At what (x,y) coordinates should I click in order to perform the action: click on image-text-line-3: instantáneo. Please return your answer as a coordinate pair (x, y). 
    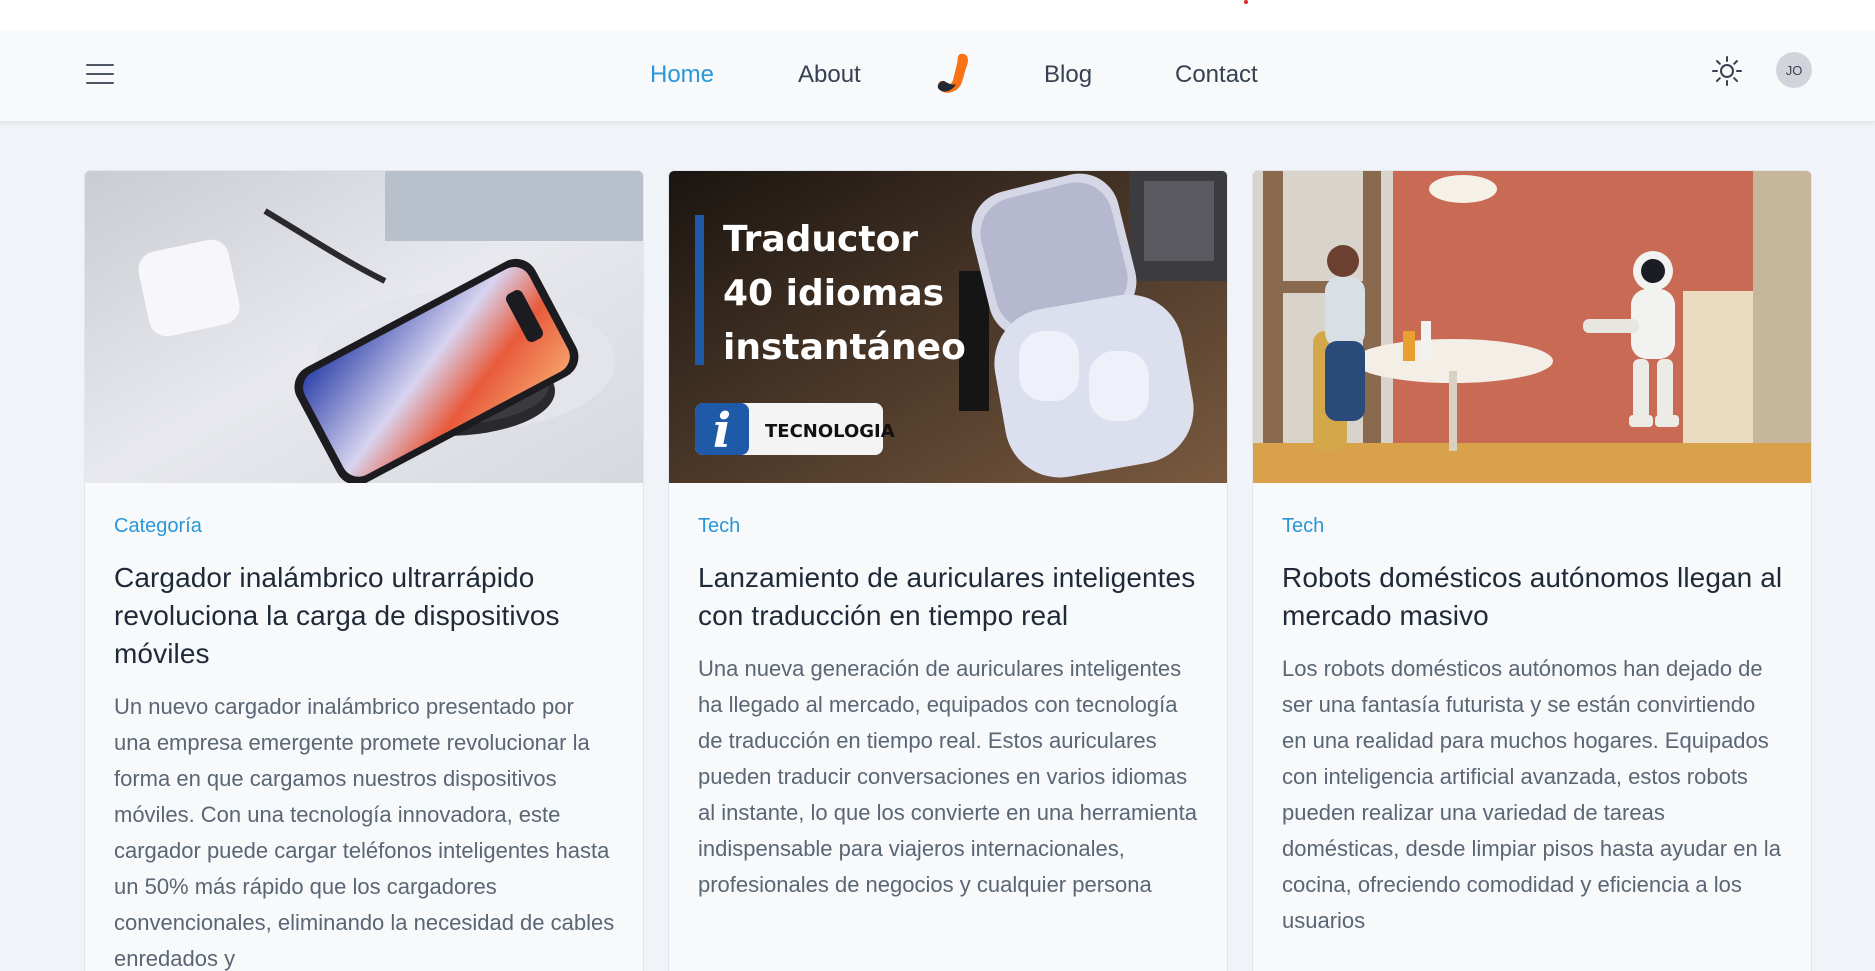
    Looking at the image, I should click on (844, 347).